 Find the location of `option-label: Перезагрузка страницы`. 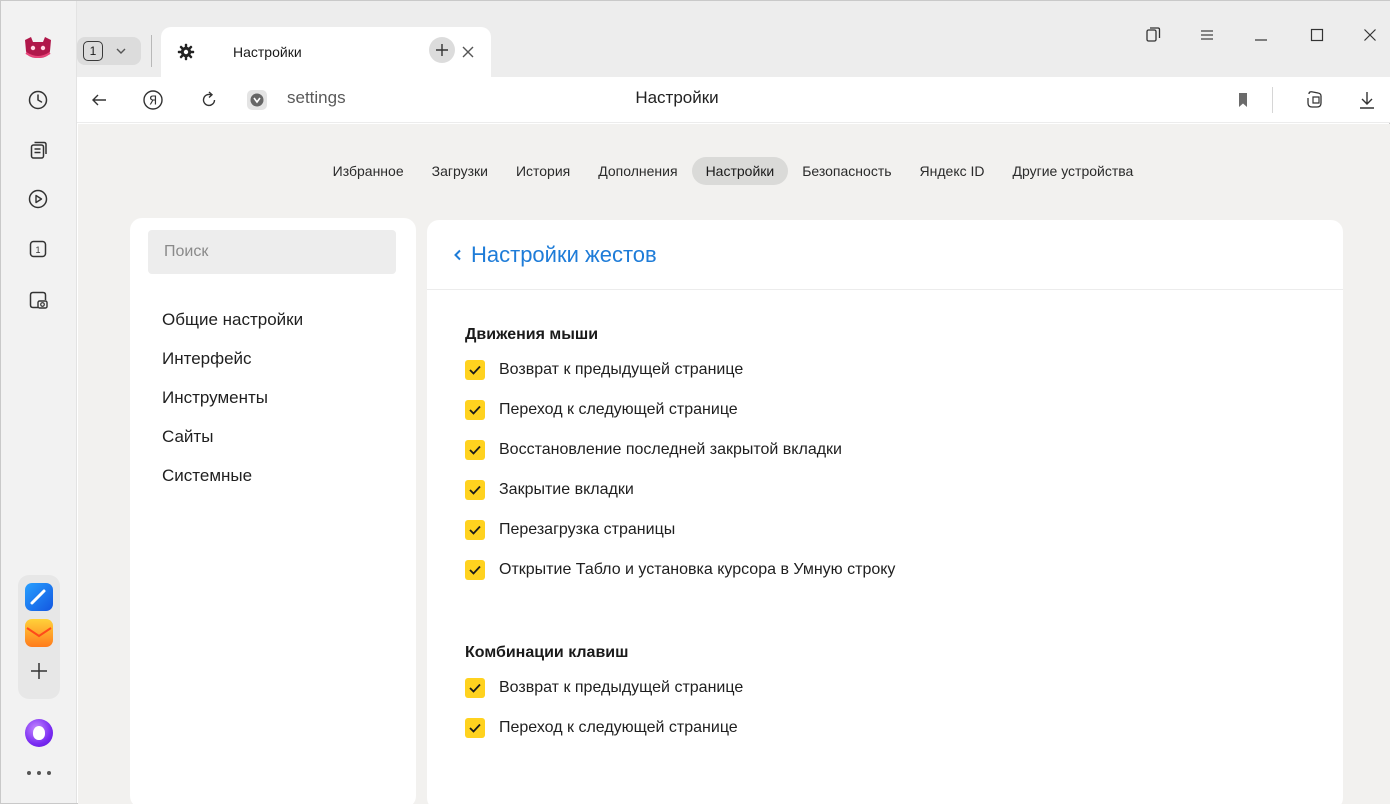

option-label: Перезагрузка страницы is located at coordinates (587, 530).